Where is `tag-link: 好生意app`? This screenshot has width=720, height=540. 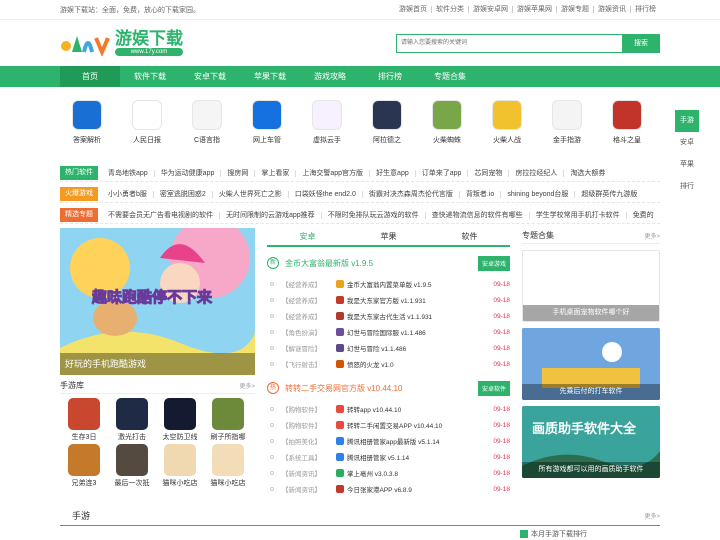
tag-link: 好生意app is located at coordinates (392, 173).